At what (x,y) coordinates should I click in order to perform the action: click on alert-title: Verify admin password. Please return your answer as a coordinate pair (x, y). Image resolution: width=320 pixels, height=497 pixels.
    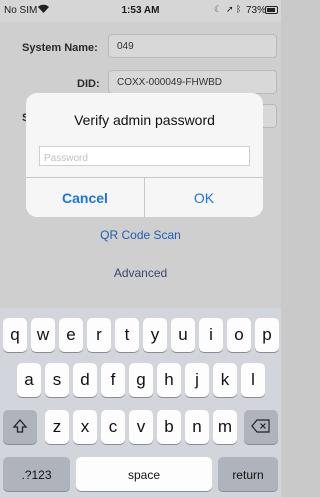
    Looking at the image, I should click on (144, 120).